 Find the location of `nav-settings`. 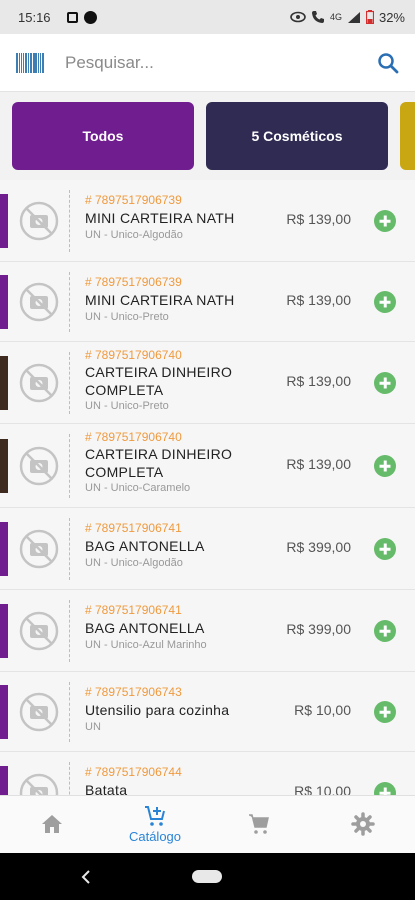

nav-settings is located at coordinates (363, 825).